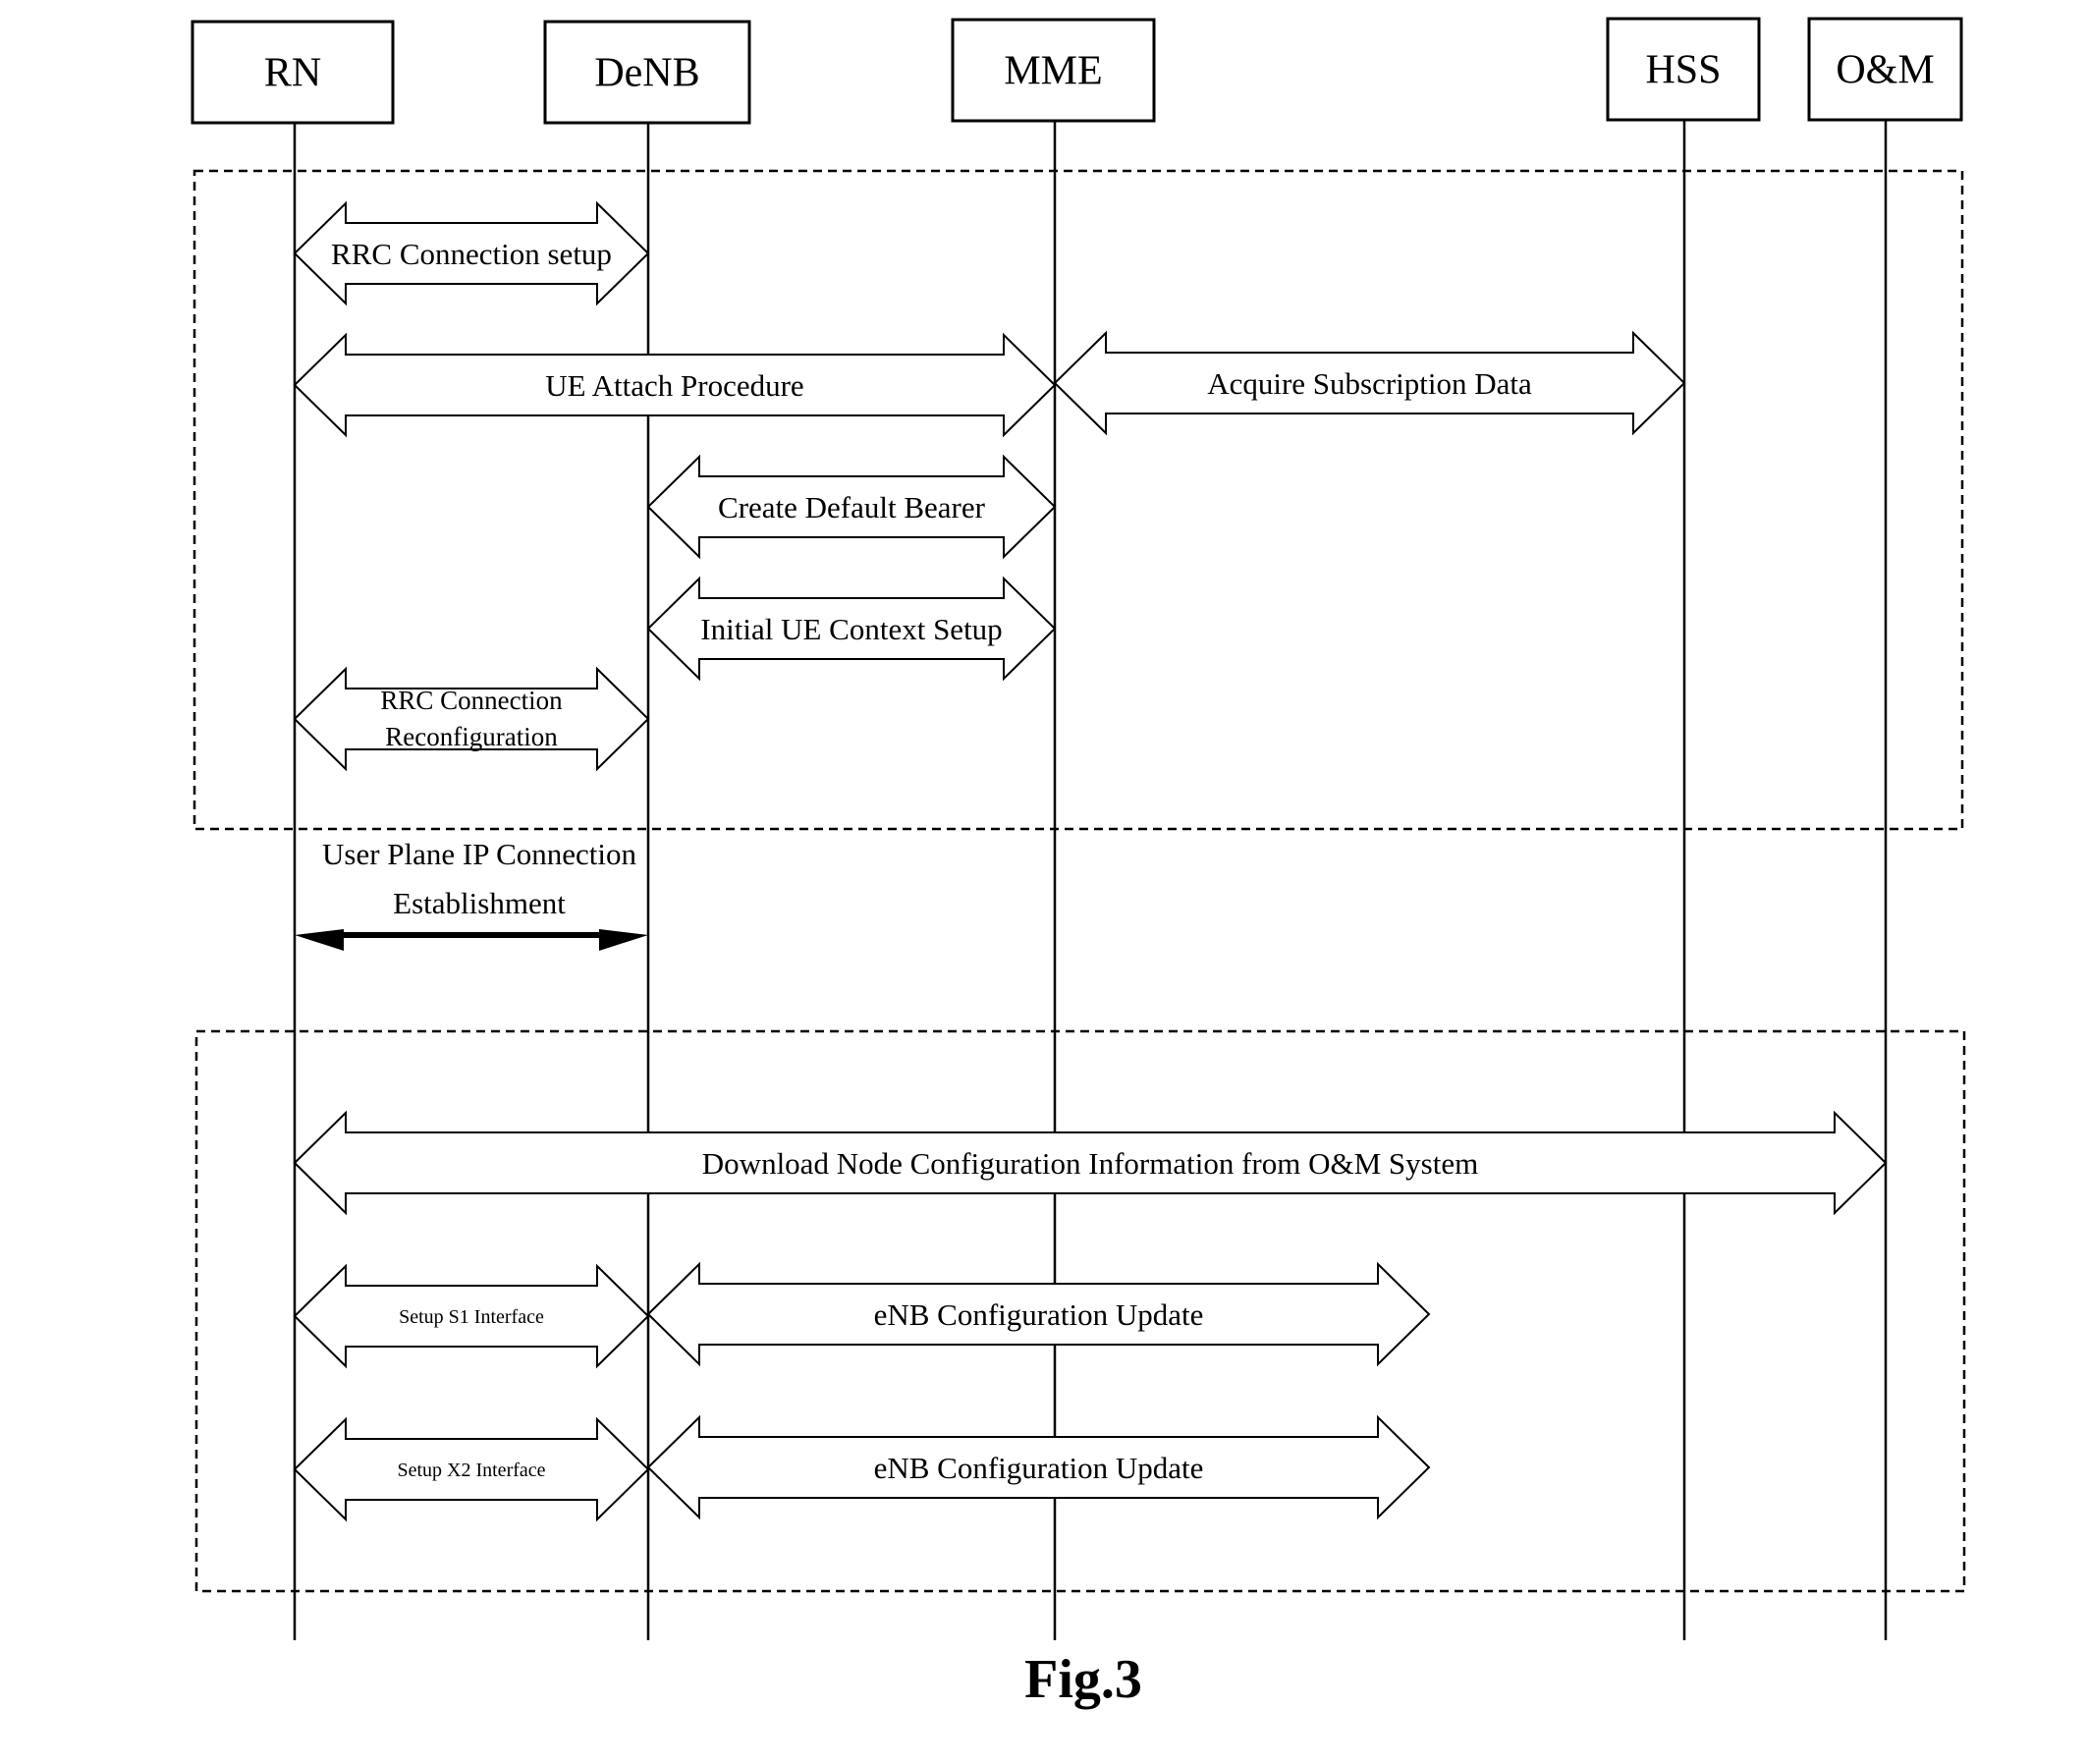  I want to click on message-initial-ue: Initial UE Context Setup, so click(851, 629).